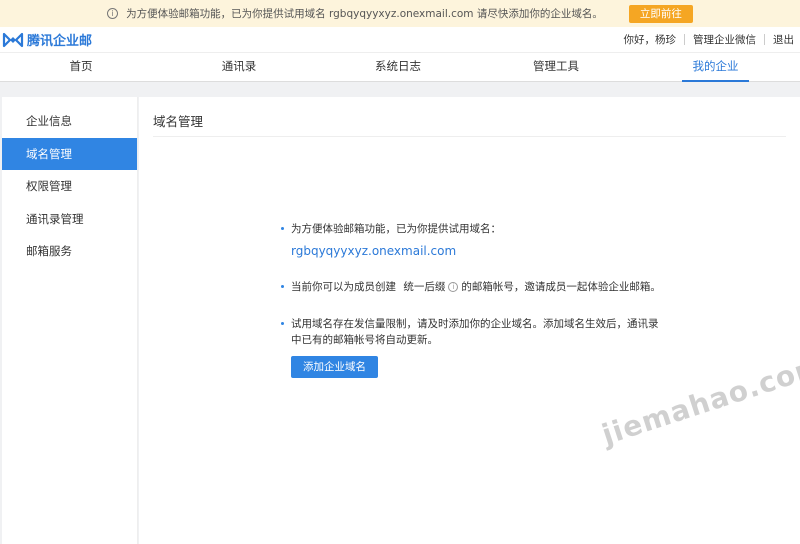  I want to click on trial-domain-name: rgbqyqyyxyz.onexmail.com, so click(374, 251).